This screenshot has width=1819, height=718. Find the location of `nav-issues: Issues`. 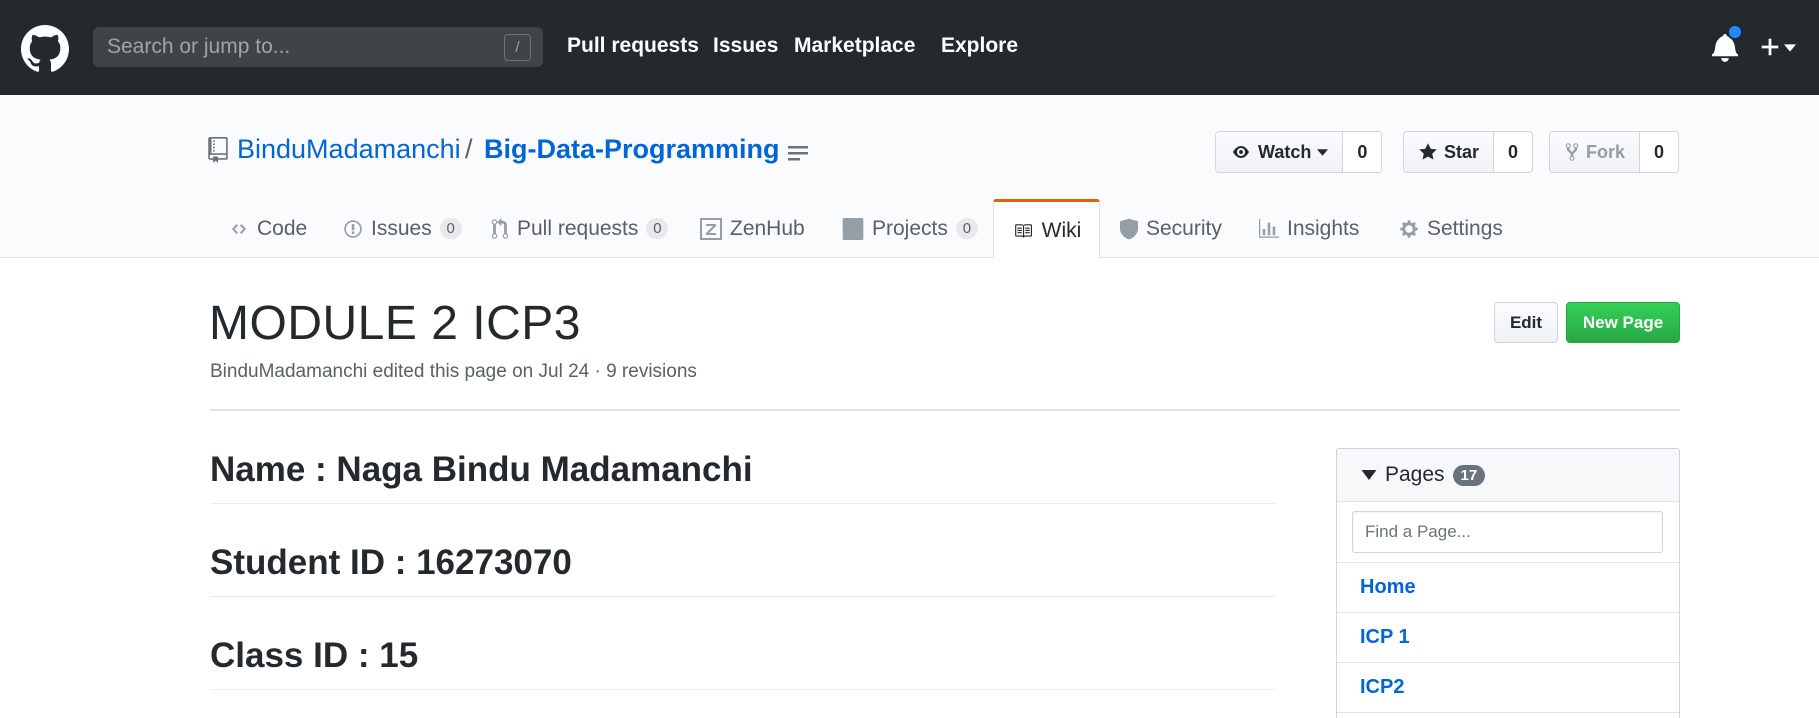

nav-issues: Issues is located at coordinates (745, 46).